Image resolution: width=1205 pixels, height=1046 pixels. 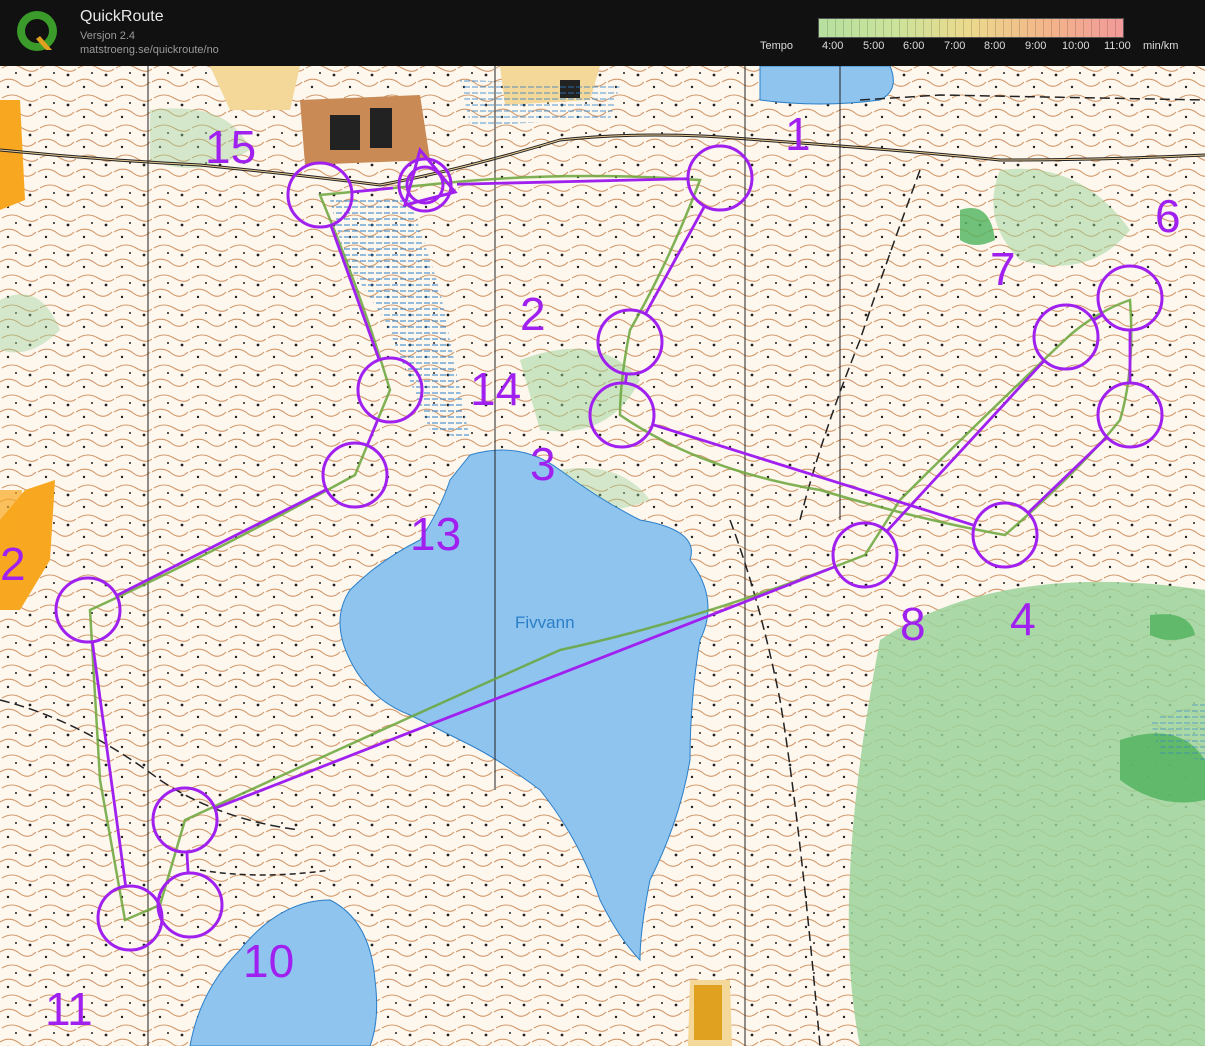 What do you see at coordinates (268, 961) in the screenshot?
I see `control-number: 10` at bounding box center [268, 961].